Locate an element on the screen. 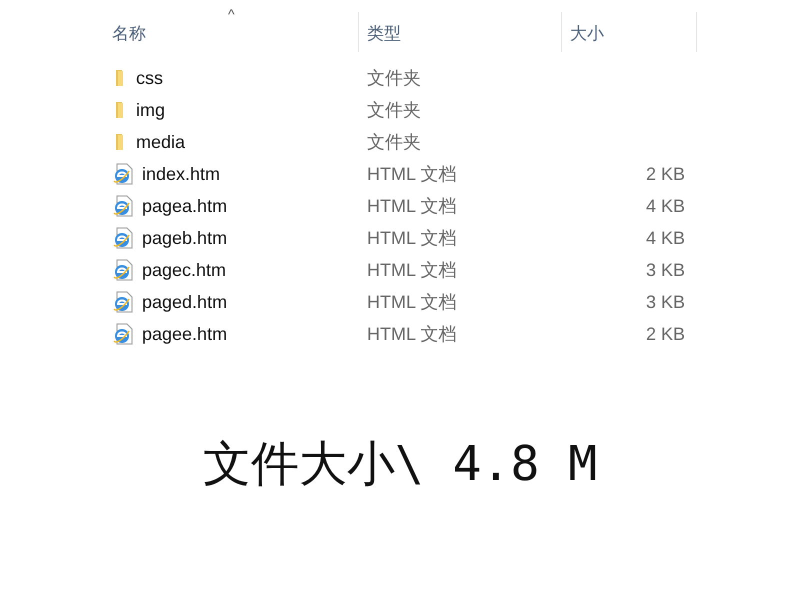 This screenshot has width=800, height=600. file-name: css is located at coordinates (149, 78).